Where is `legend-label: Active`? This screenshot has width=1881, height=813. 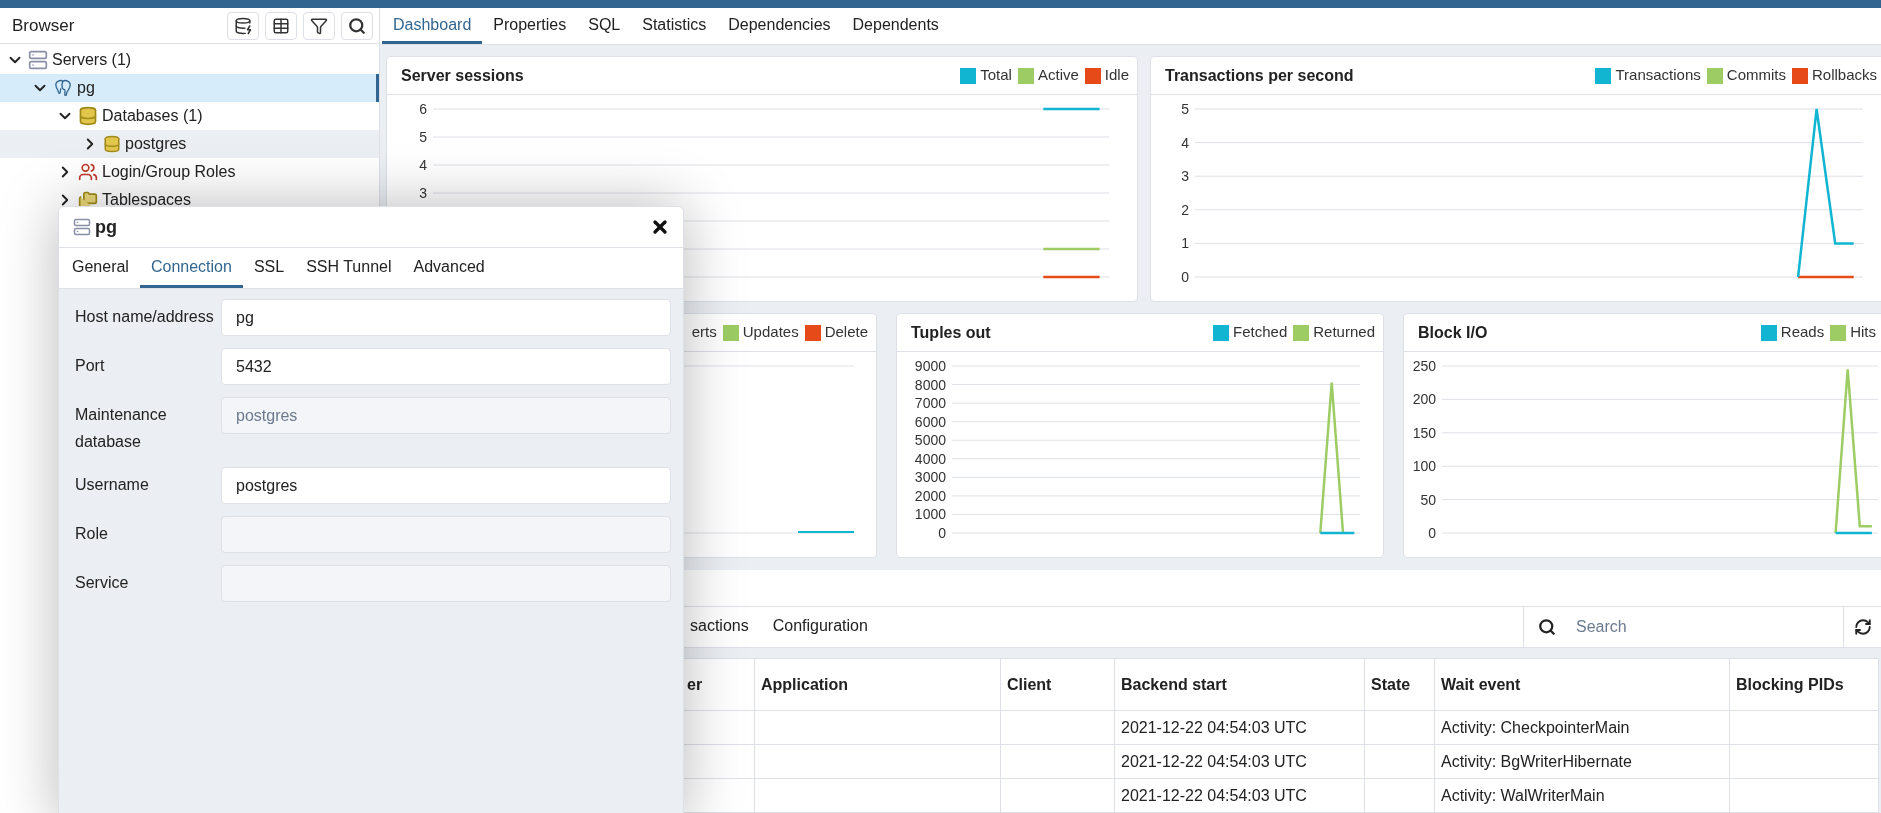
legend-label: Active is located at coordinates (1058, 75).